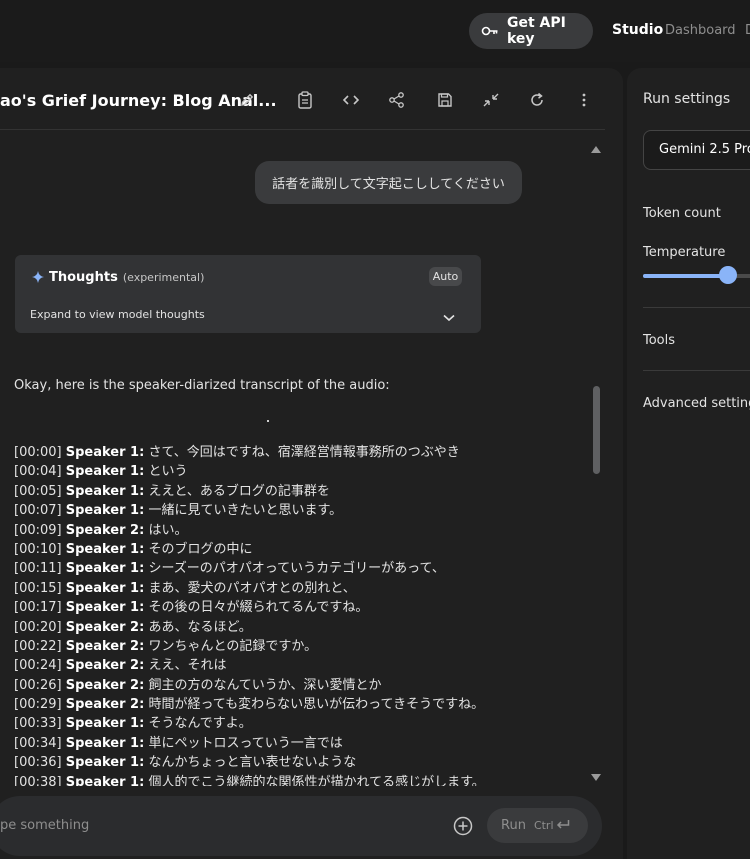 The image size is (750, 859). Describe the element at coordinates (38, 277) in the screenshot. I see `sparkle-icon` at that location.